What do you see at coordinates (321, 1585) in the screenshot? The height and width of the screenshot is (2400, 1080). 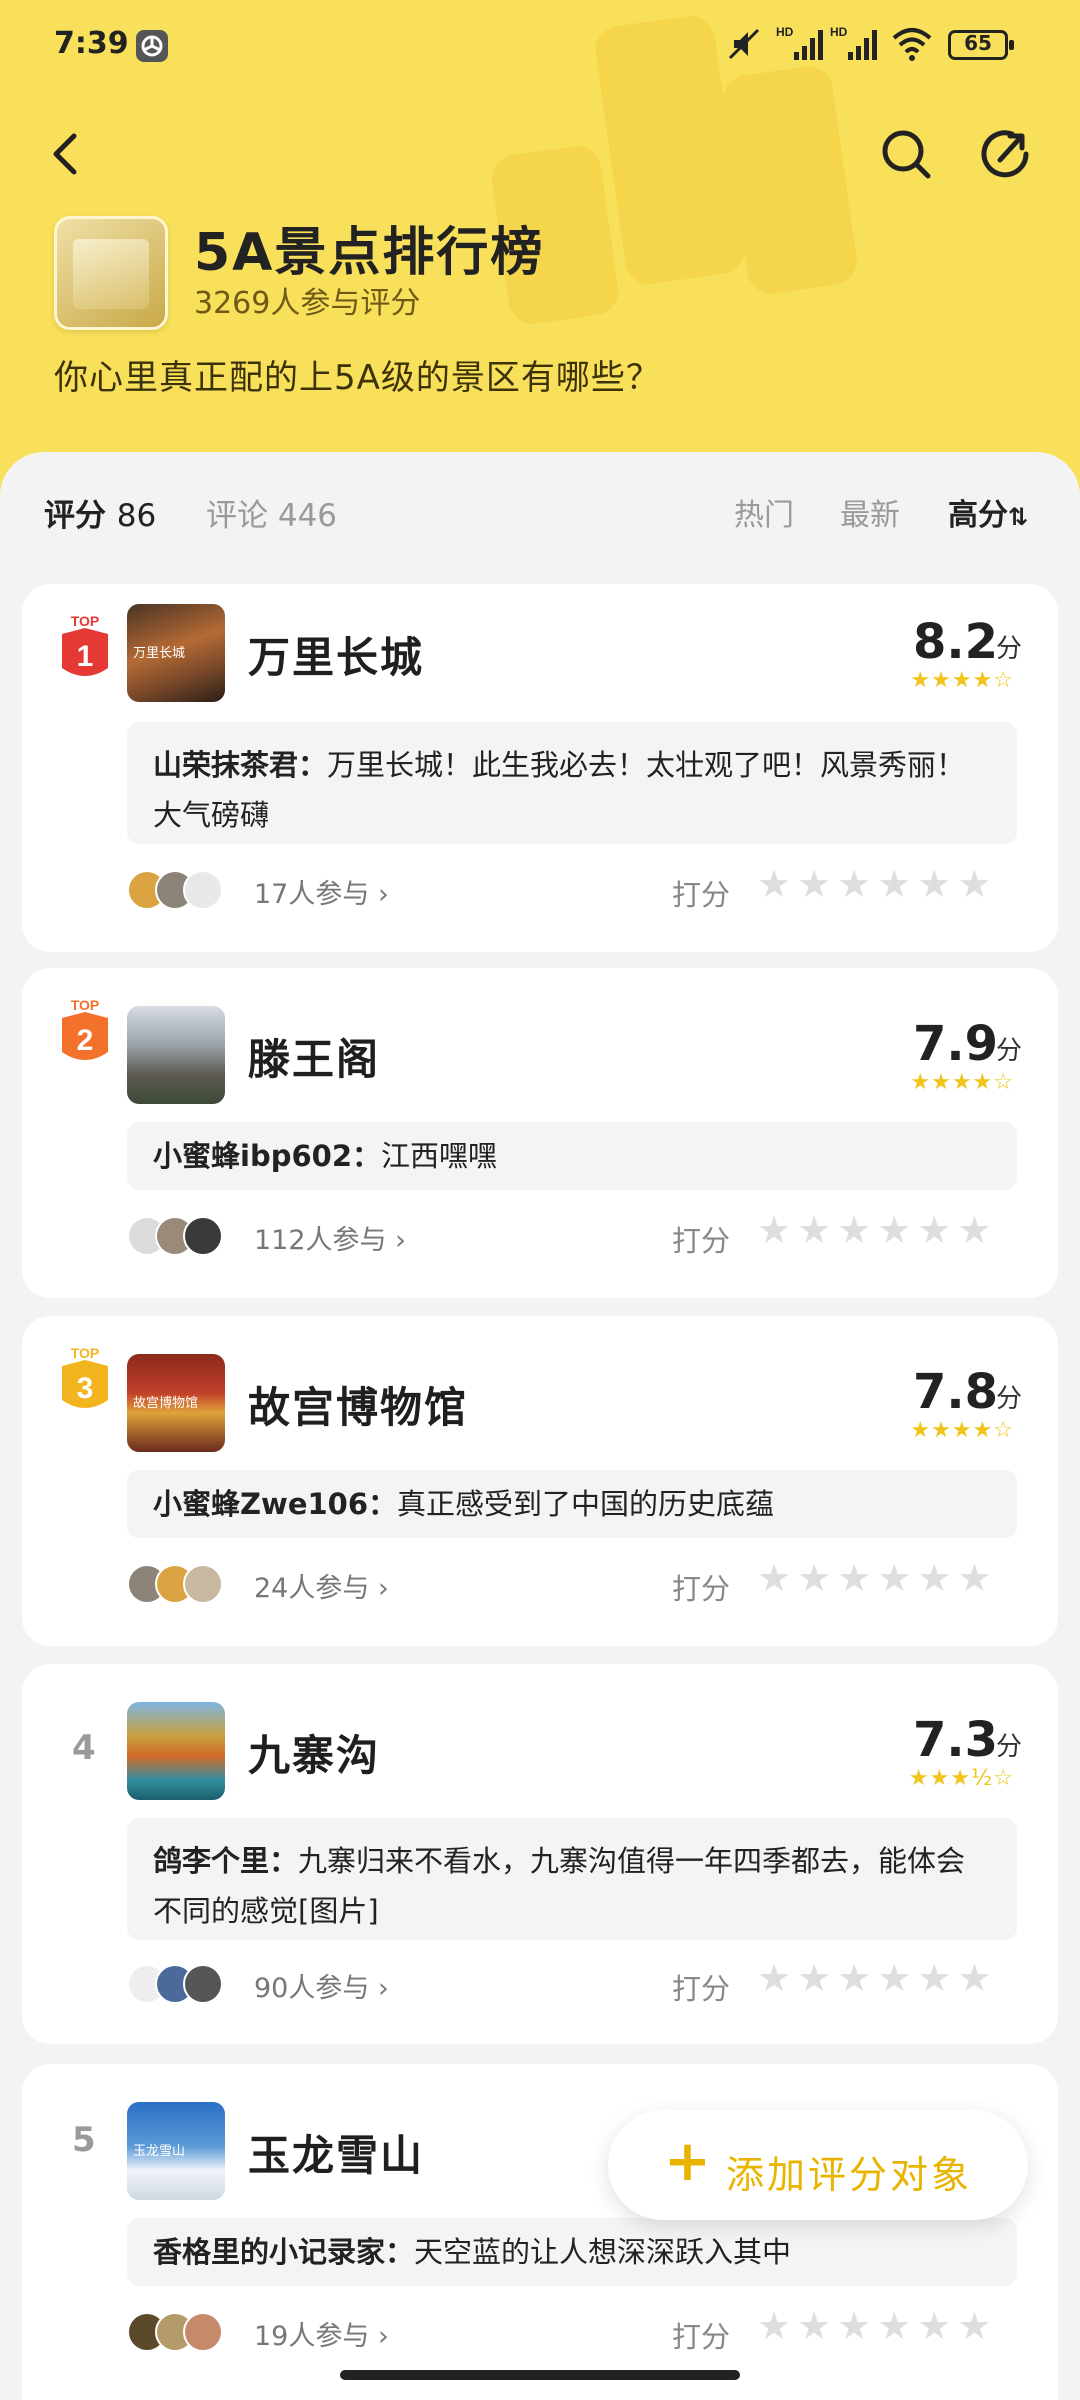 I see `participants-link: 24人参与 ›` at bounding box center [321, 1585].